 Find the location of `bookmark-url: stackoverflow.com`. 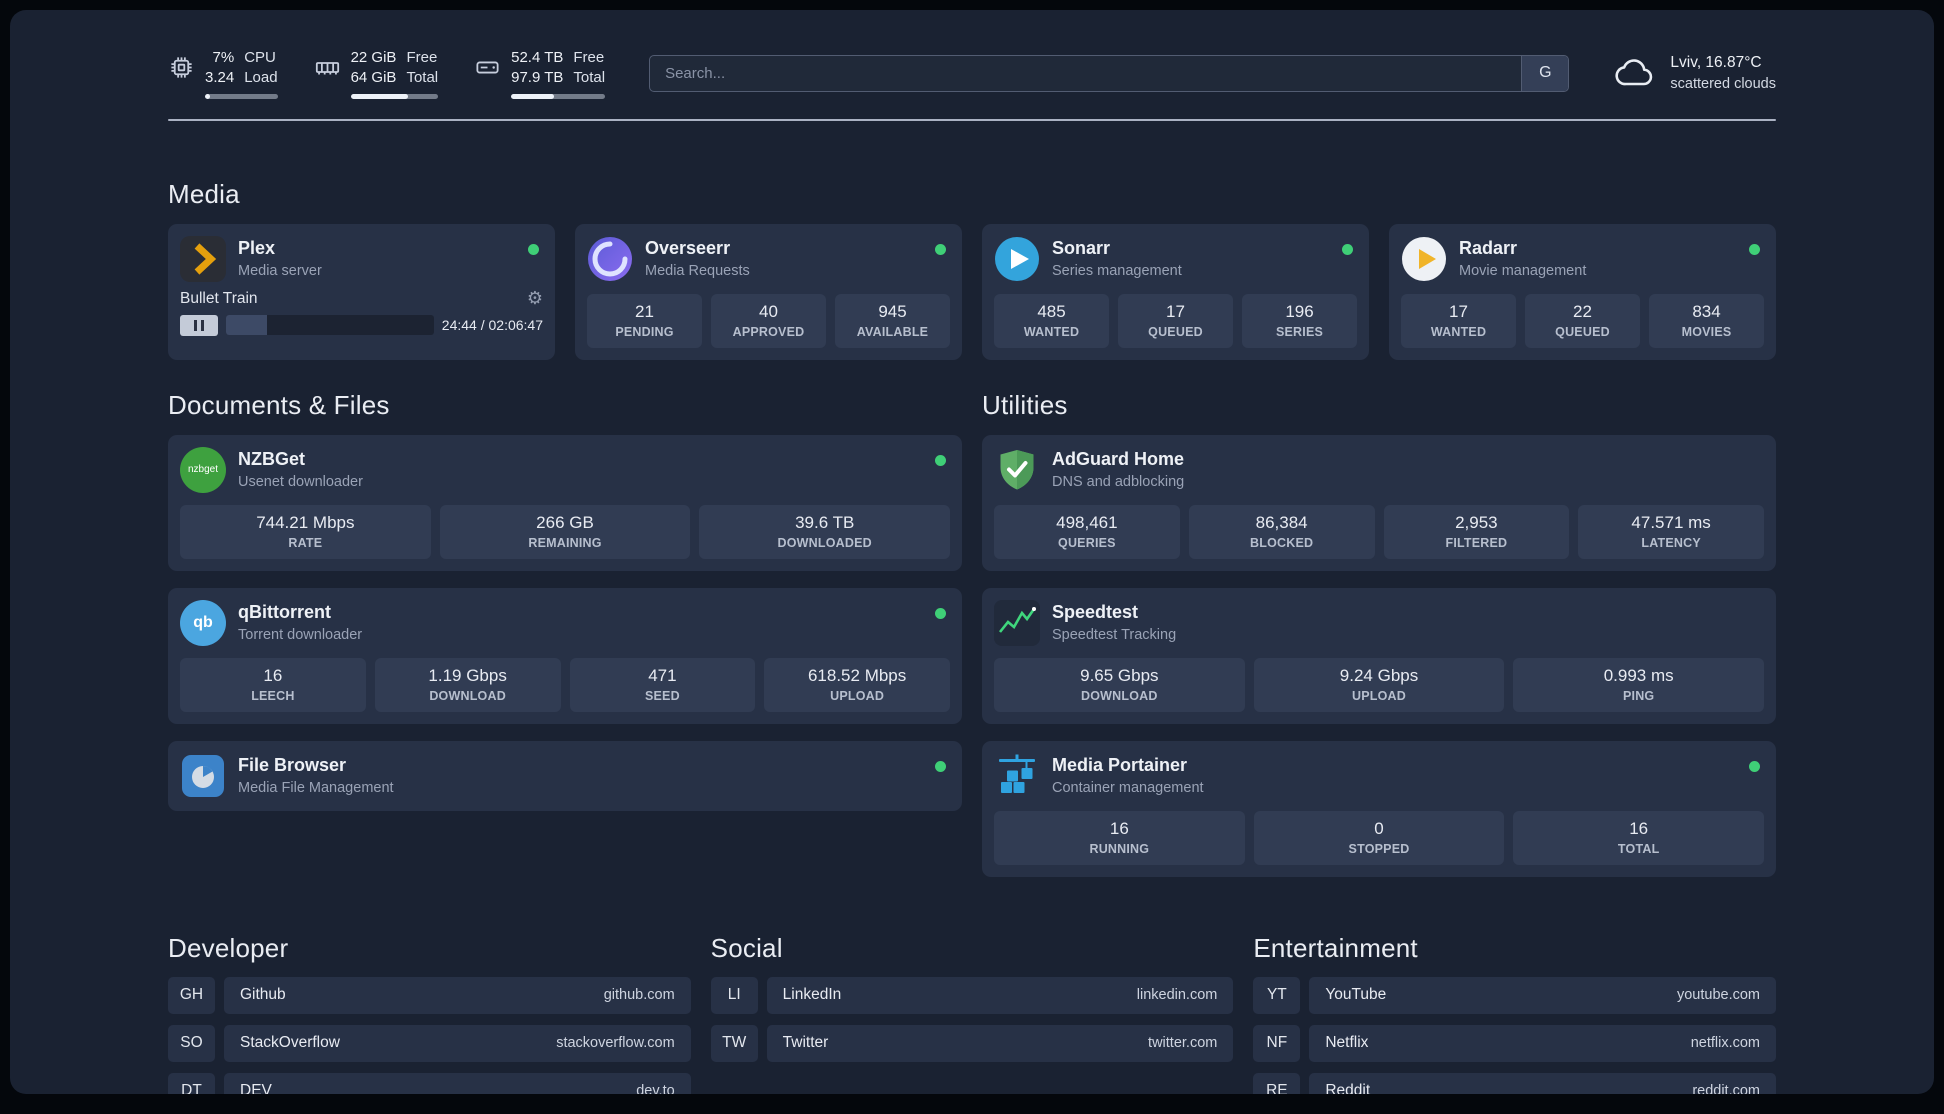

bookmark-url: stackoverflow.com is located at coordinates (615, 1043).